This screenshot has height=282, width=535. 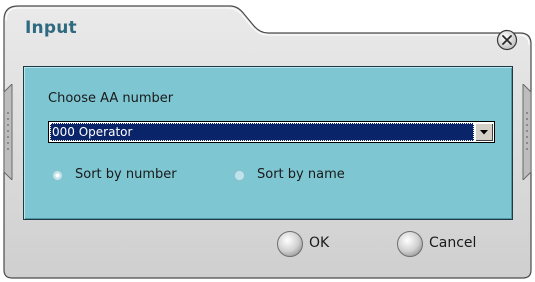 What do you see at coordinates (111, 98) in the screenshot?
I see `aa-number-label: Choose AA number` at bounding box center [111, 98].